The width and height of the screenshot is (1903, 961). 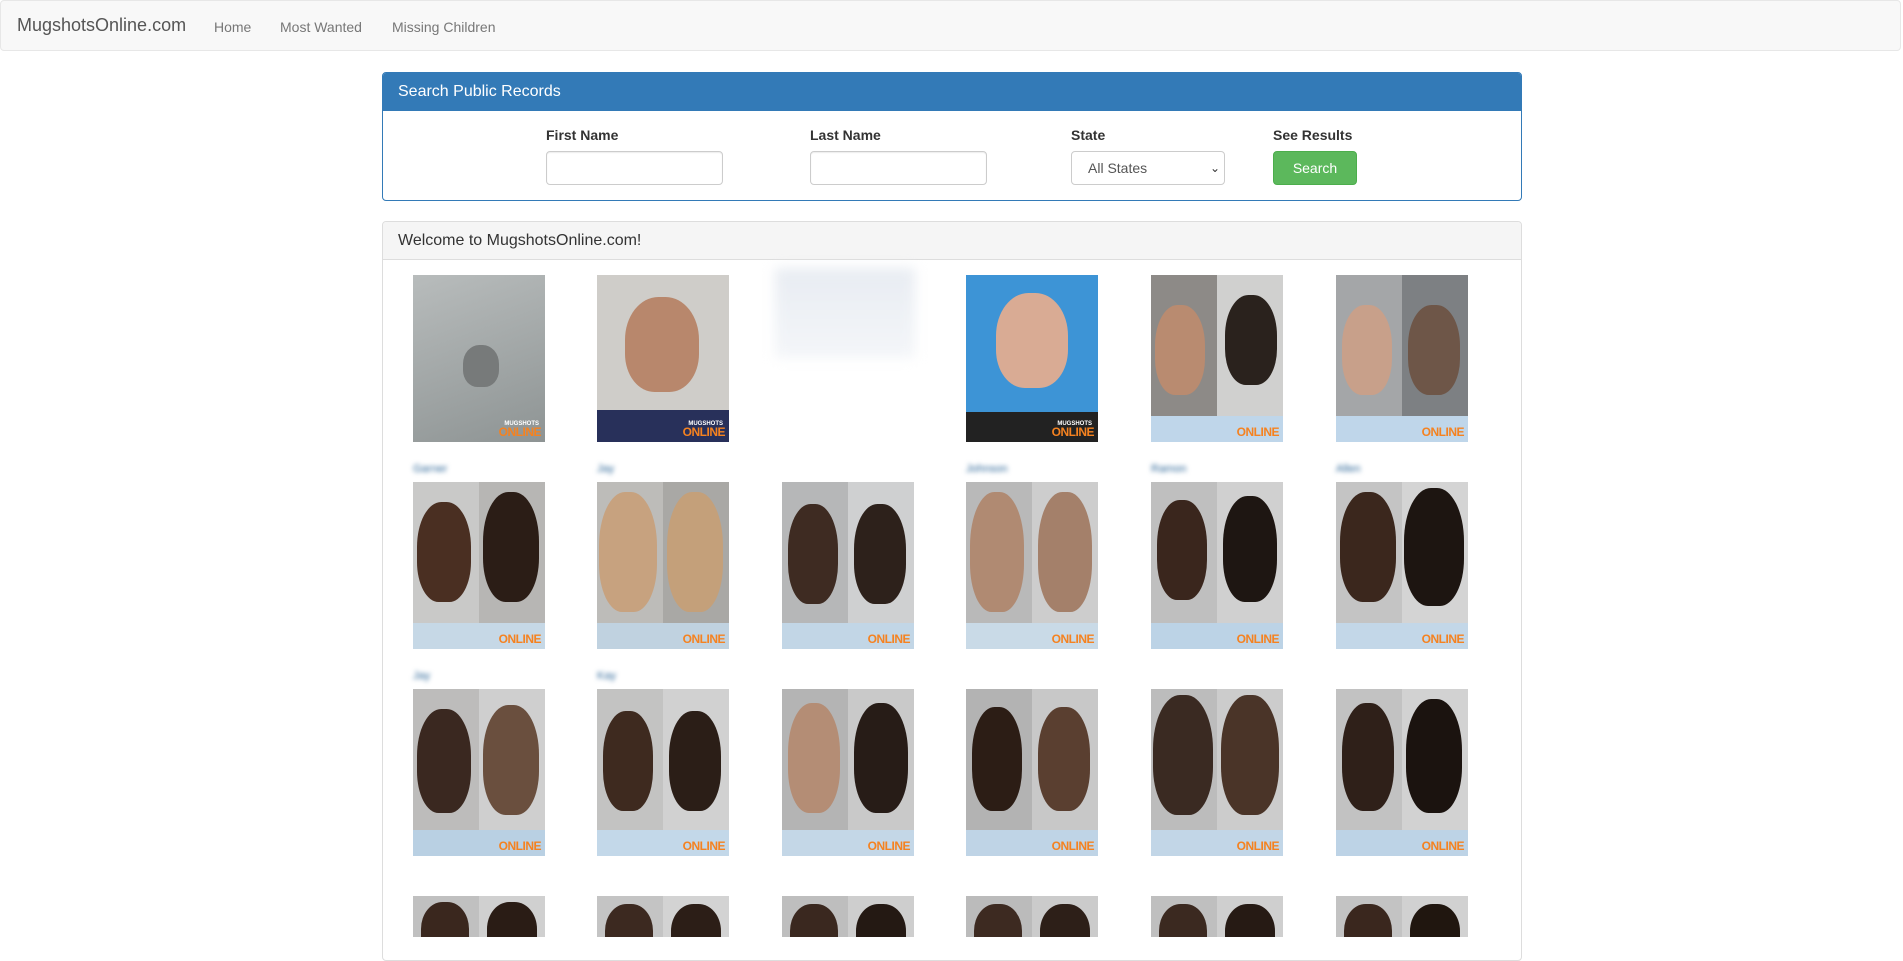 I want to click on nav-home-link: Home, so click(x=232, y=27).